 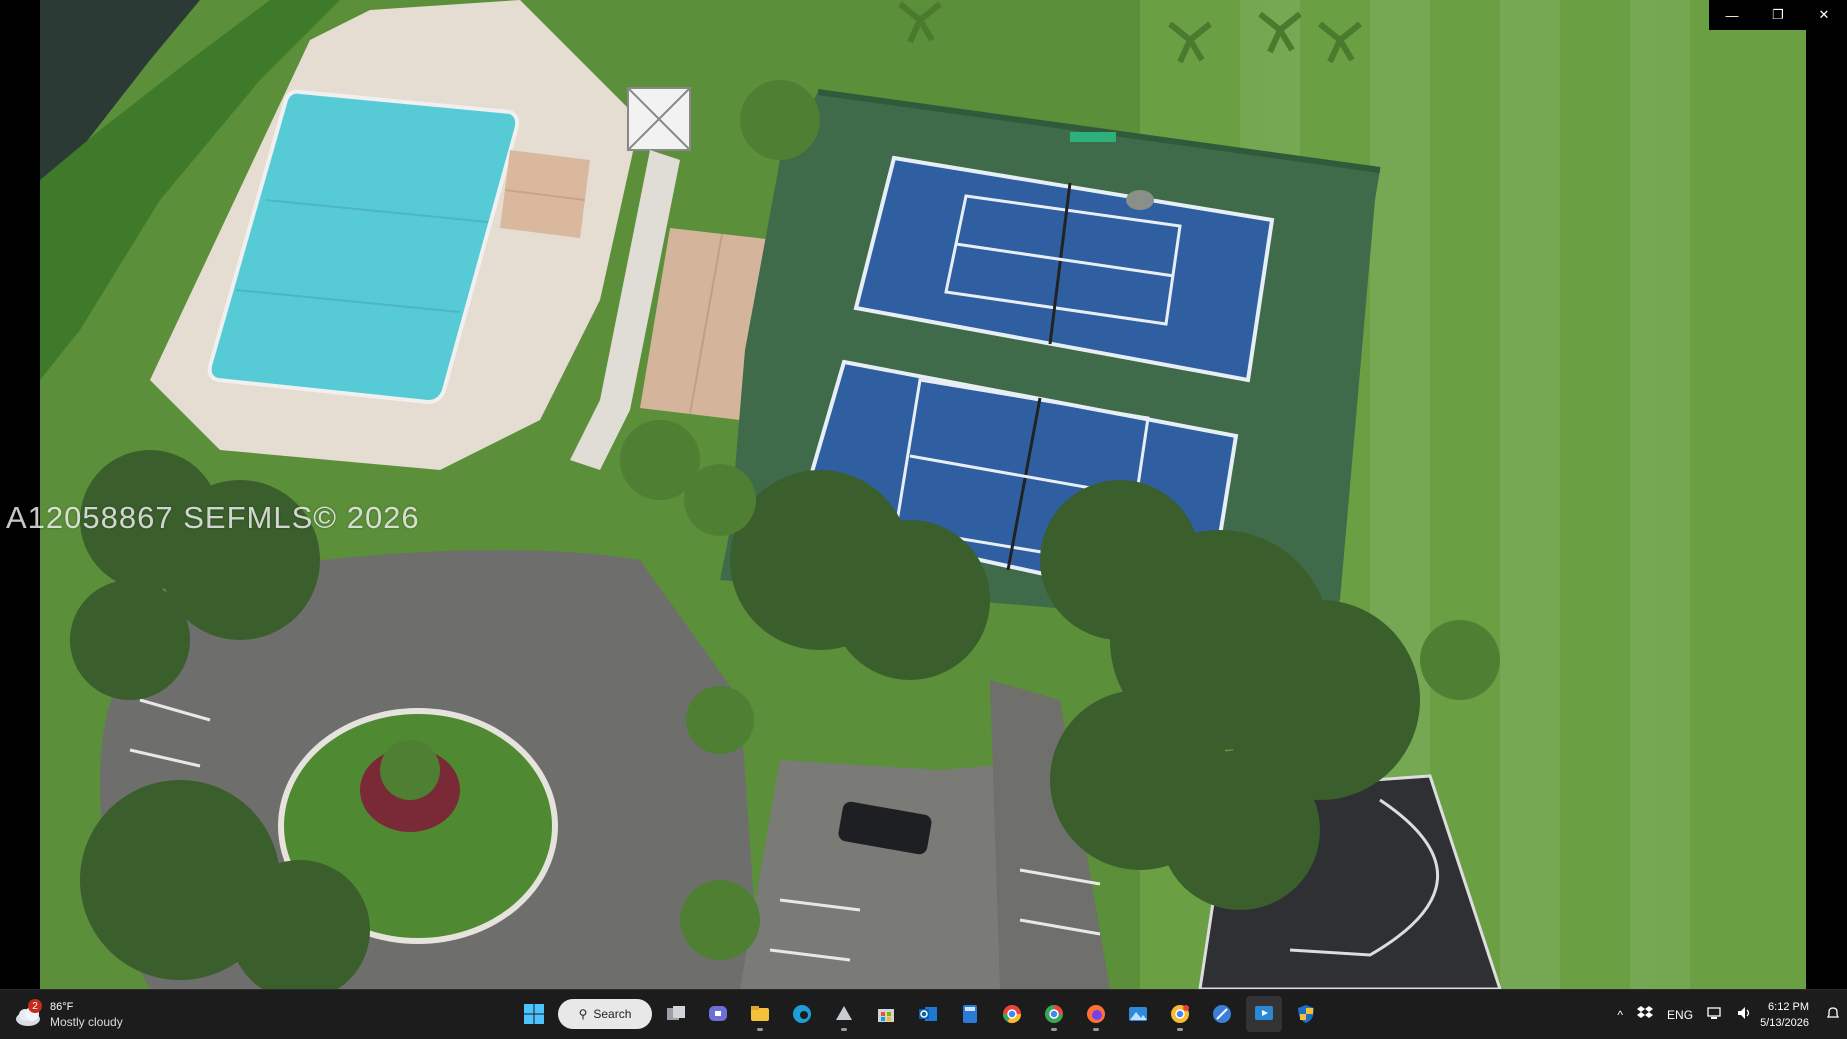 I want to click on search-label: Search, so click(x=612, y=1014).